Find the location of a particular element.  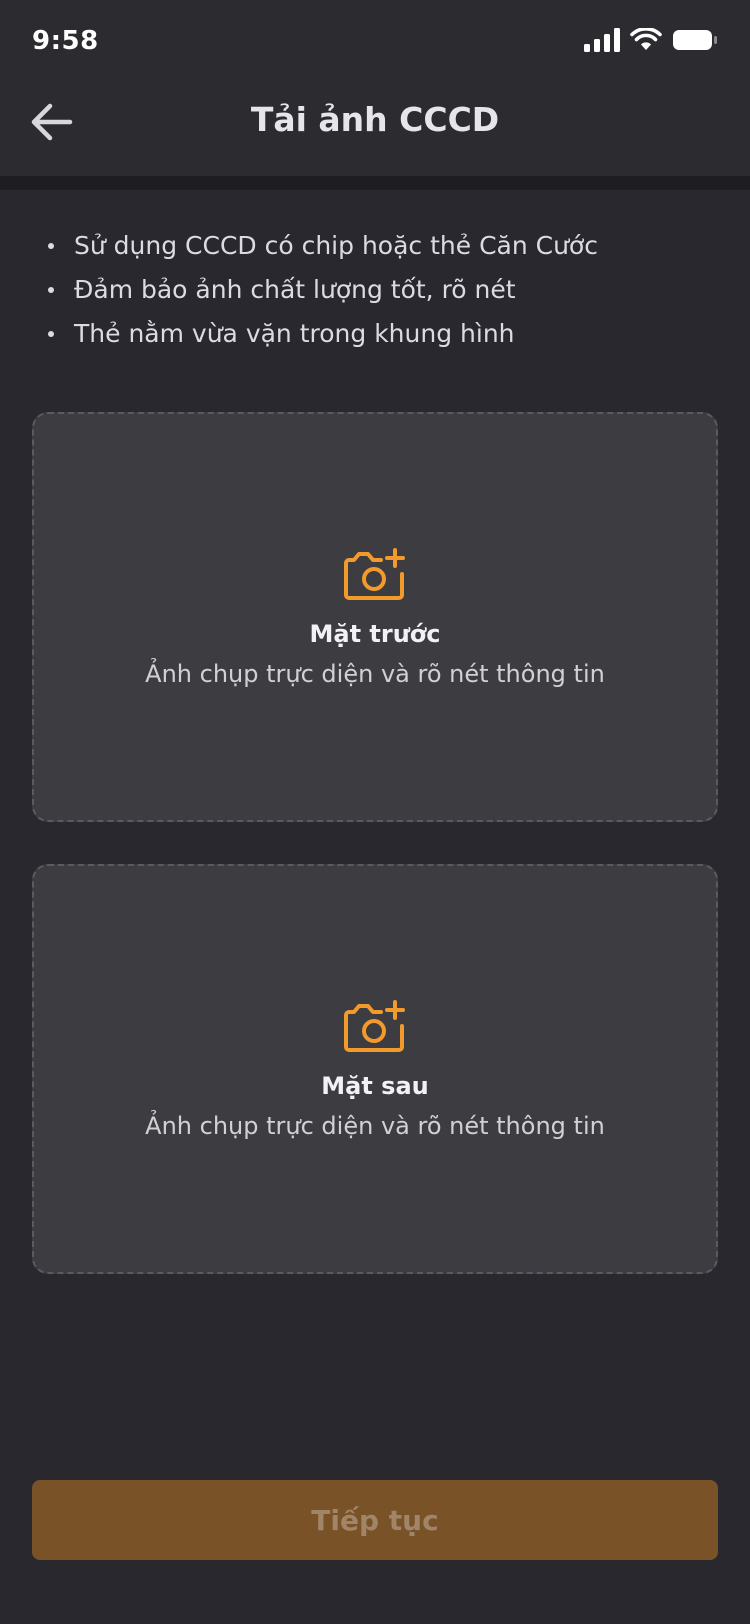

card-title: Mặt sau is located at coordinates (375, 1086).